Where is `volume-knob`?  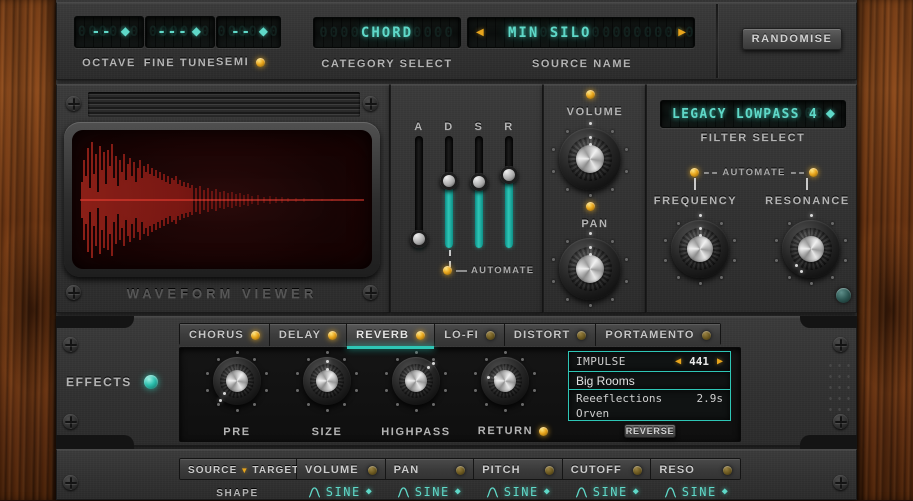
volume-knob is located at coordinates (590, 159).